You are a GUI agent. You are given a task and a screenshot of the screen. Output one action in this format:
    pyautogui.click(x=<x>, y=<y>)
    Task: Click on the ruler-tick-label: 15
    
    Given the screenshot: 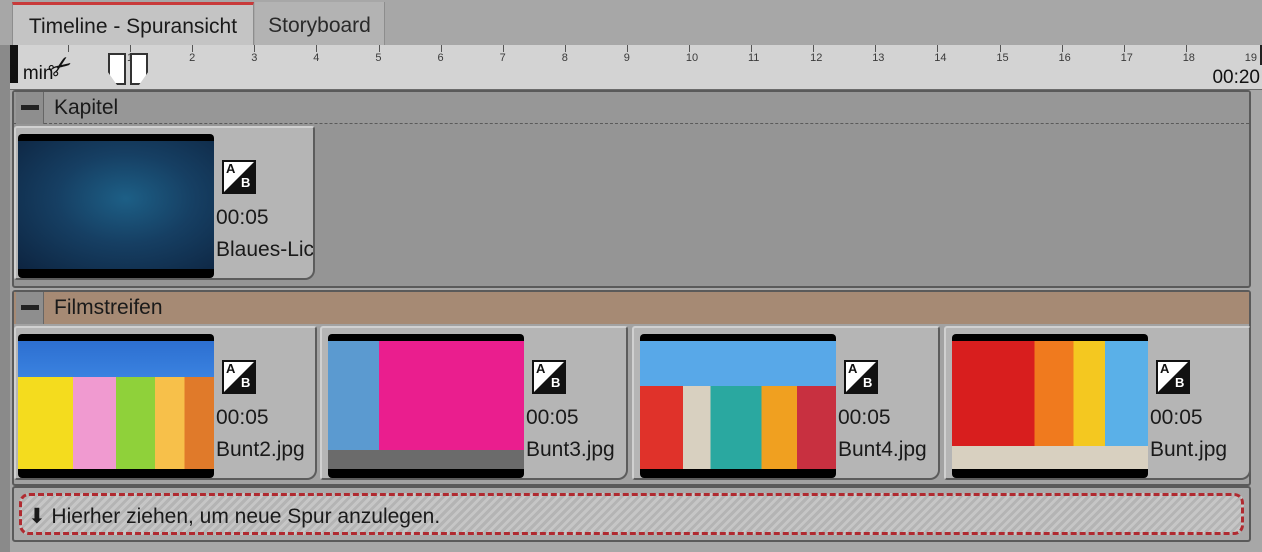 What is the action you would take?
    pyautogui.click(x=1002, y=58)
    